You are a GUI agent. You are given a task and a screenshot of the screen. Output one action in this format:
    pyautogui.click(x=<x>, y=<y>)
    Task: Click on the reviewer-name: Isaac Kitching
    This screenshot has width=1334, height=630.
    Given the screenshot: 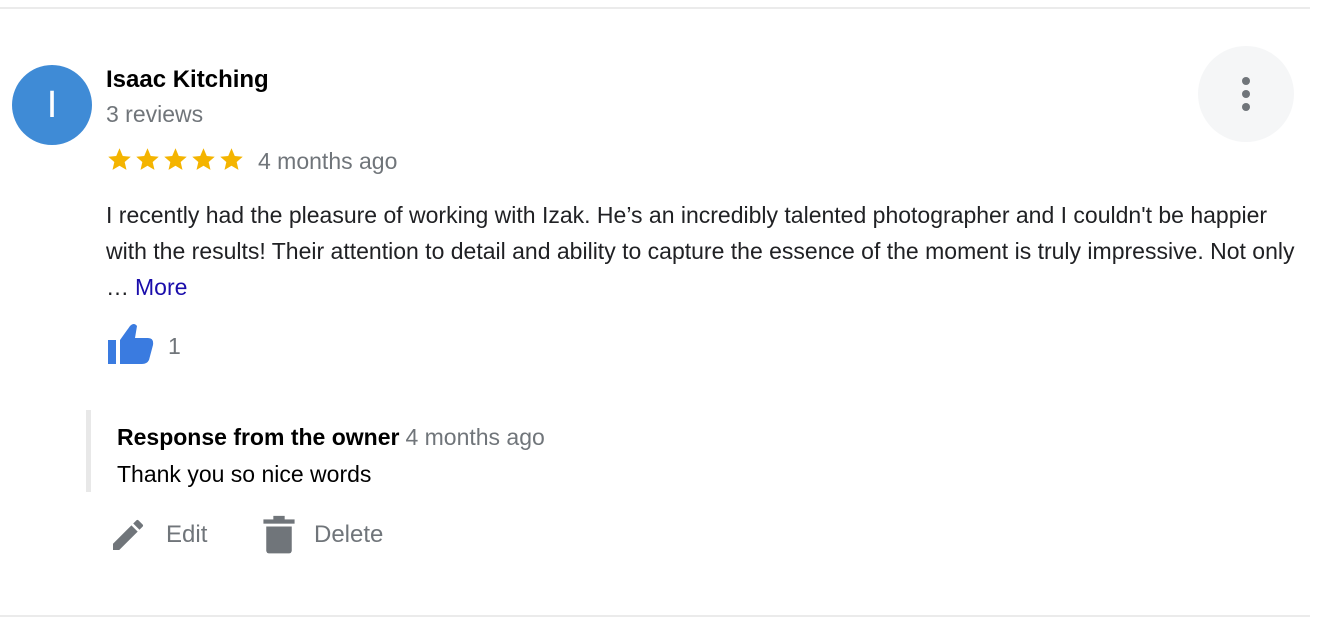 What is the action you would take?
    pyautogui.click(x=187, y=80)
    